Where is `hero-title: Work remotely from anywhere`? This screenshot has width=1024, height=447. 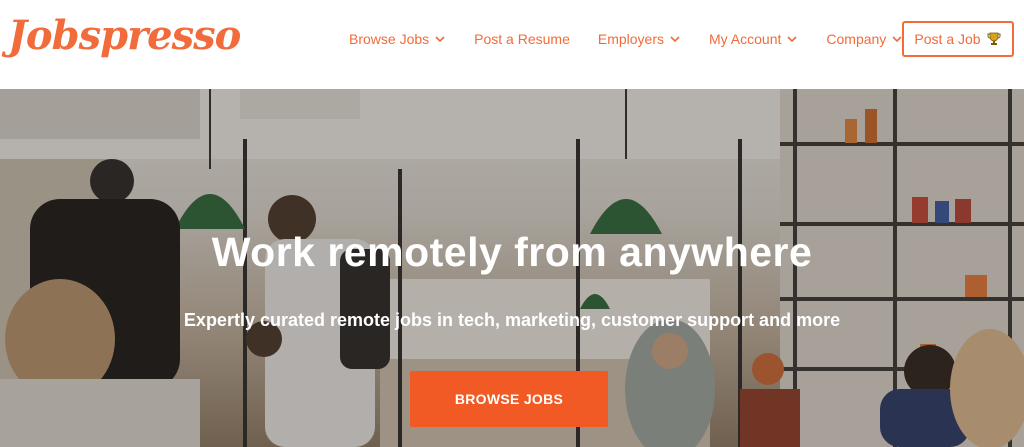
hero-title: Work remotely from anywhere is located at coordinates (512, 252).